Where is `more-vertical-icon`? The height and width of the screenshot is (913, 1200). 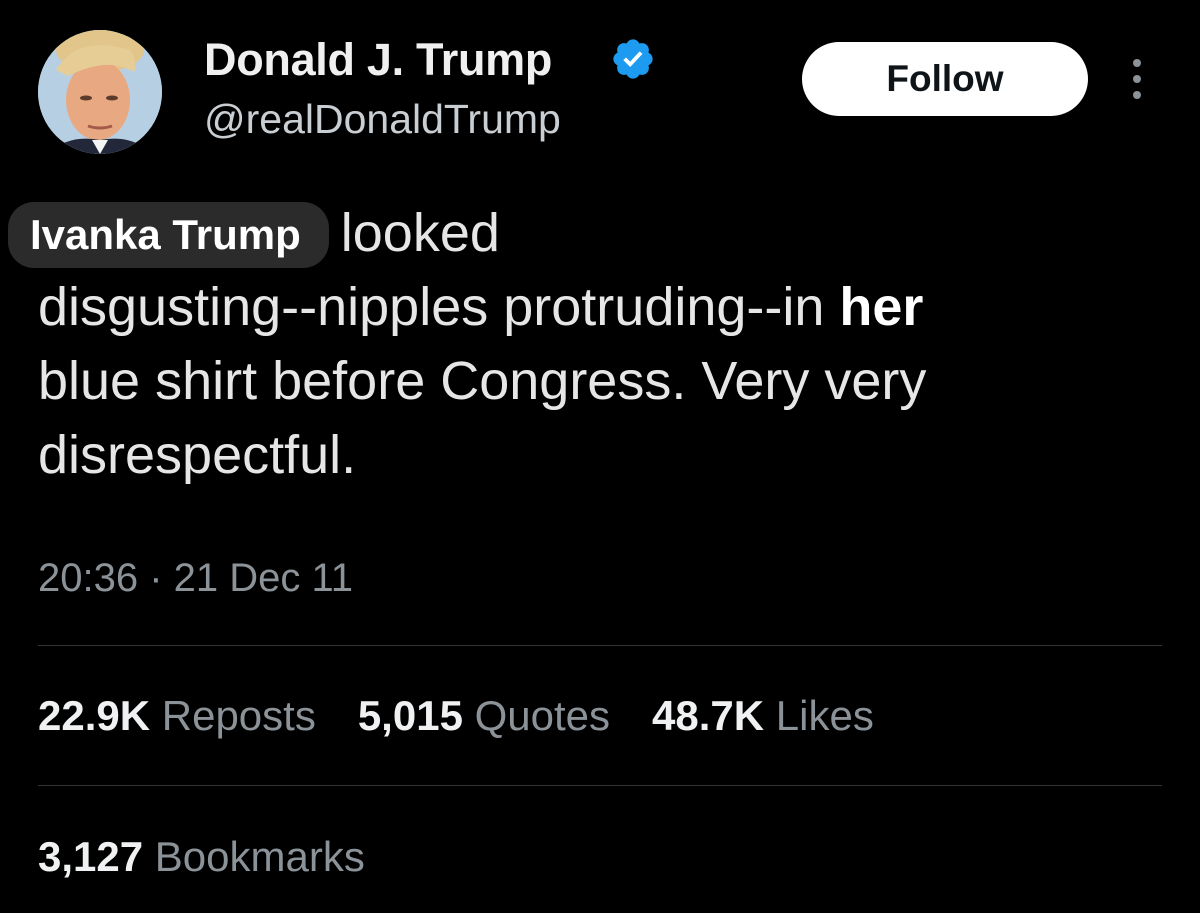
more-vertical-icon is located at coordinates (1137, 79).